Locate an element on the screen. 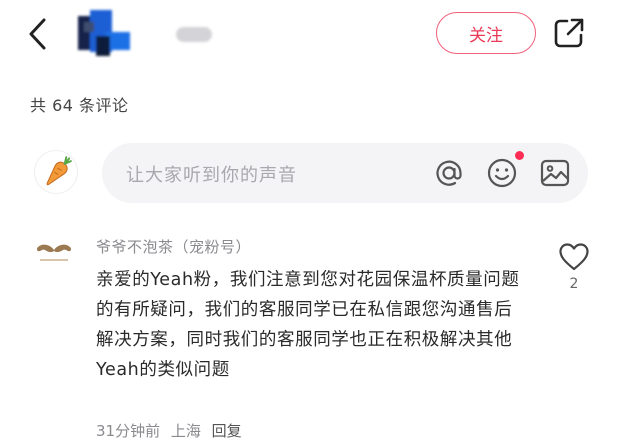 The width and height of the screenshot is (622, 445). commenter-avatar is located at coordinates (54, 254).